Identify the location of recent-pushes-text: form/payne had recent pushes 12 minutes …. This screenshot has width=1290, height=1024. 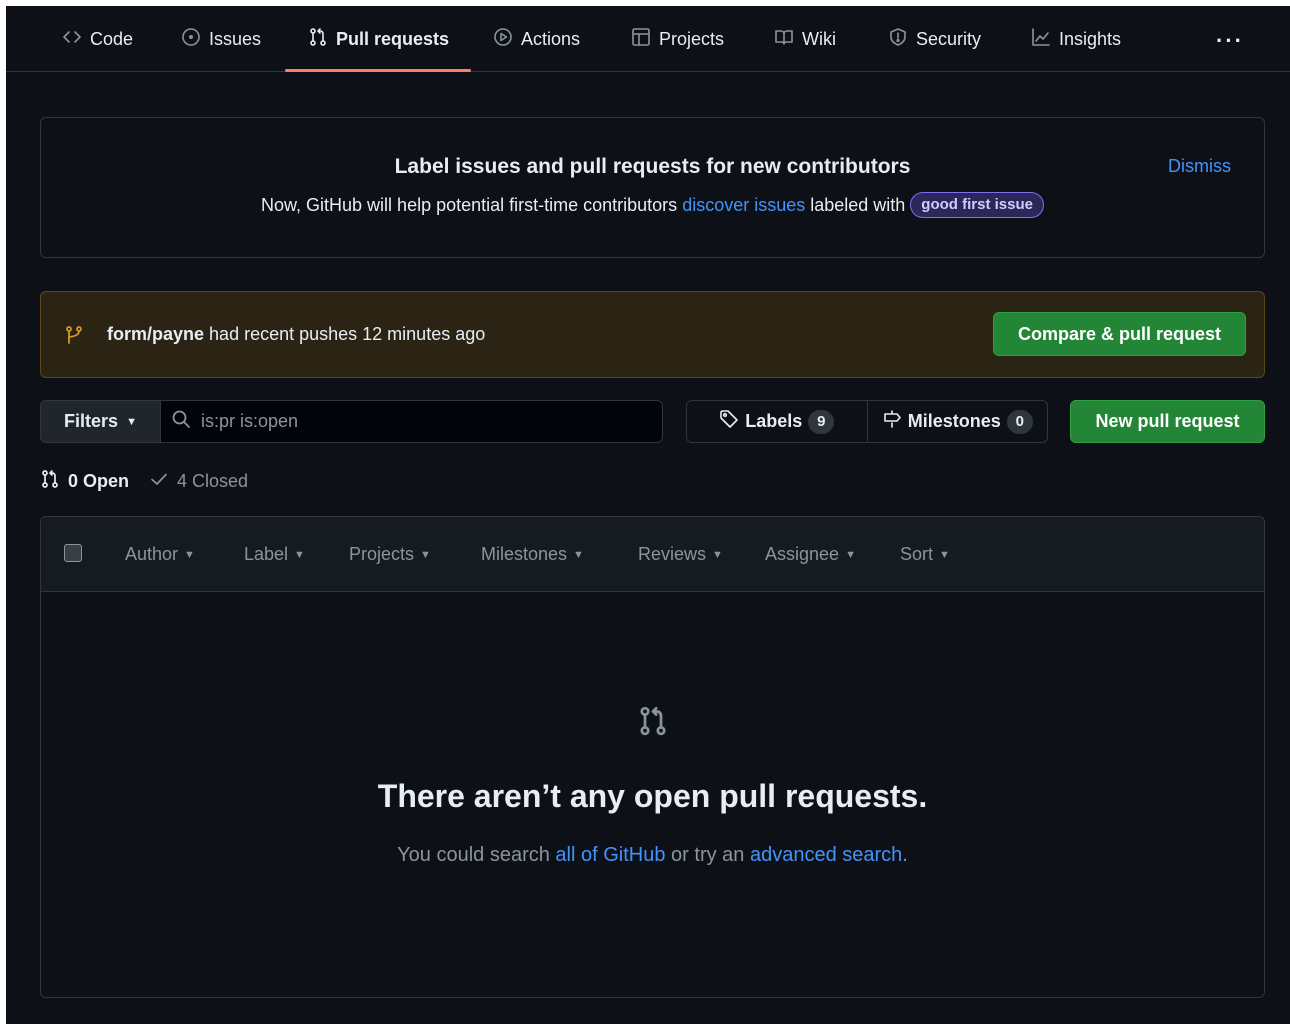
(296, 334).